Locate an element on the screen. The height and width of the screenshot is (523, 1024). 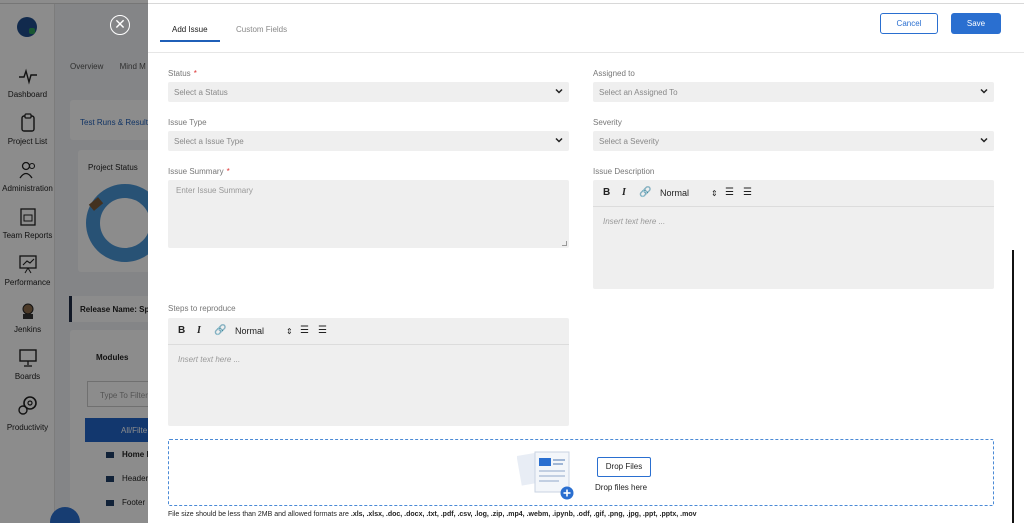
close-drawer-button: ✕ is located at coordinates (120, 25).